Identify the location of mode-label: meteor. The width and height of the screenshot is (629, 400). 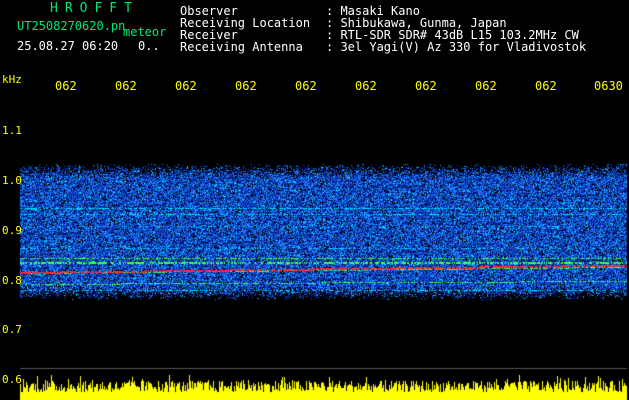
(145, 32).